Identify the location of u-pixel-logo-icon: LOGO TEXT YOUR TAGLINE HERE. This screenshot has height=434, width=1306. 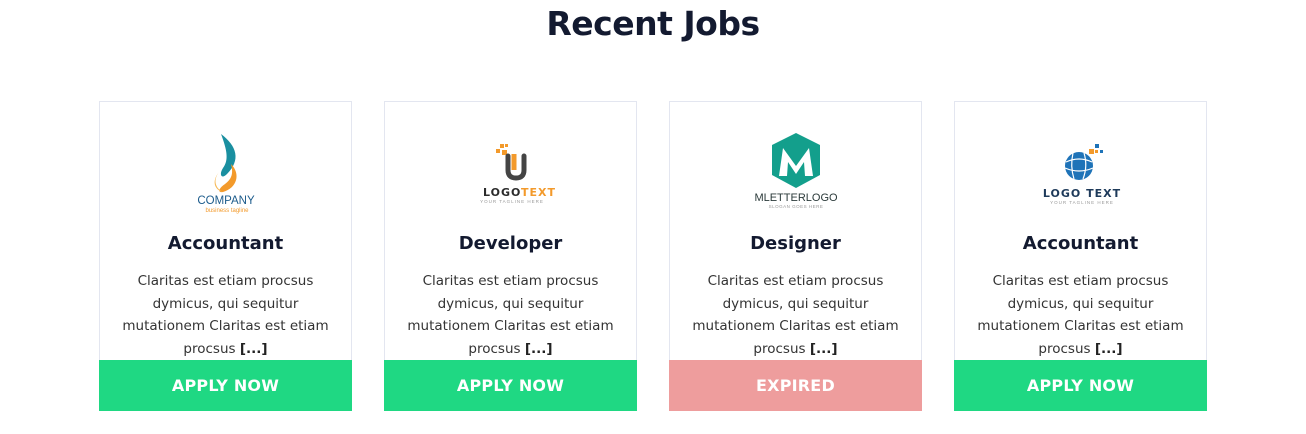
(518, 174).